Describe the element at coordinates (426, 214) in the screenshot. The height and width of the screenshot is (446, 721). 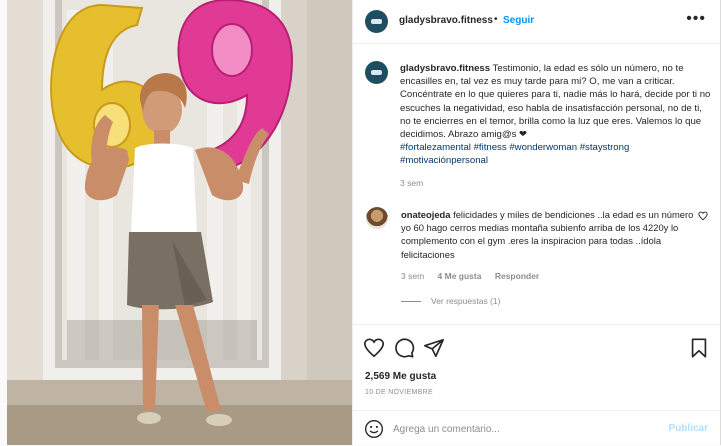
I see `comment-username: onateojeda` at that location.